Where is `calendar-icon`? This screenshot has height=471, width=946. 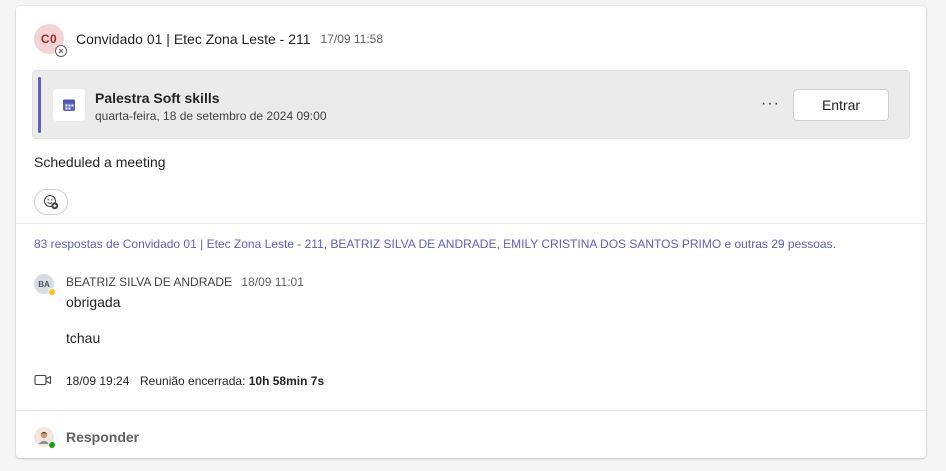 calendar-icon is located at coordinates (69, 105).